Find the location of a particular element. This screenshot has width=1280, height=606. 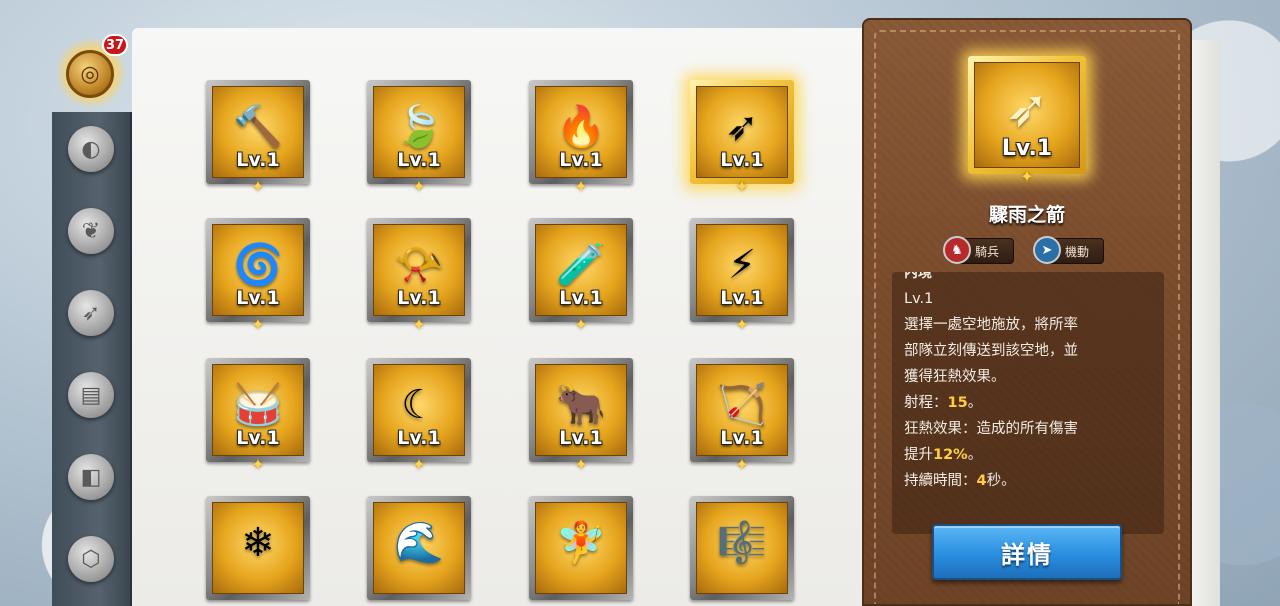

item-art-icon: 🔥 is located at coordinates (581, 126).